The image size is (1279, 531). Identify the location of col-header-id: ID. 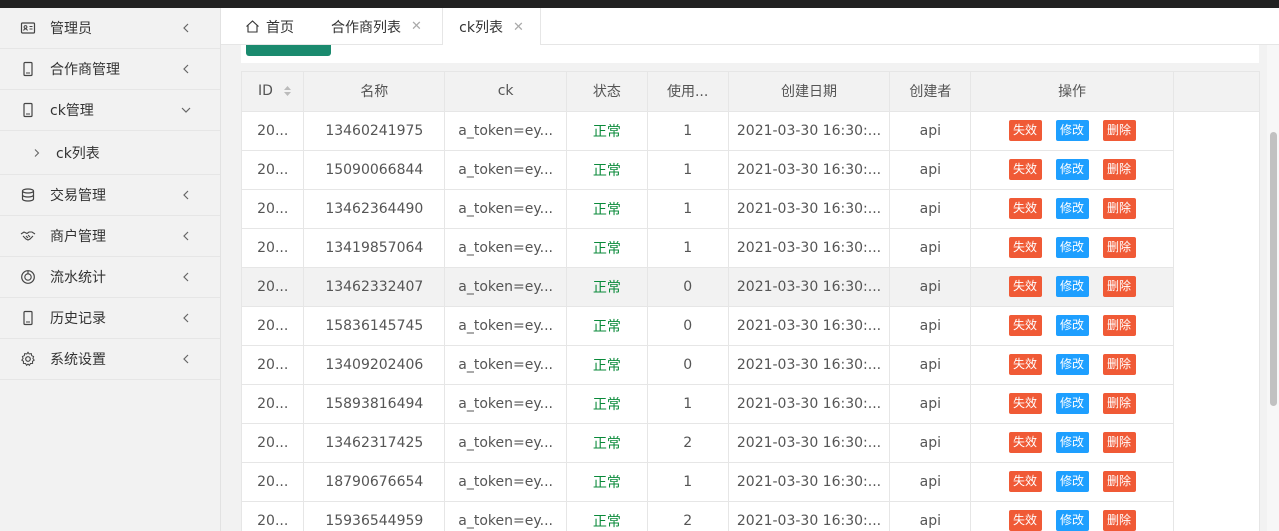
(273, 92).